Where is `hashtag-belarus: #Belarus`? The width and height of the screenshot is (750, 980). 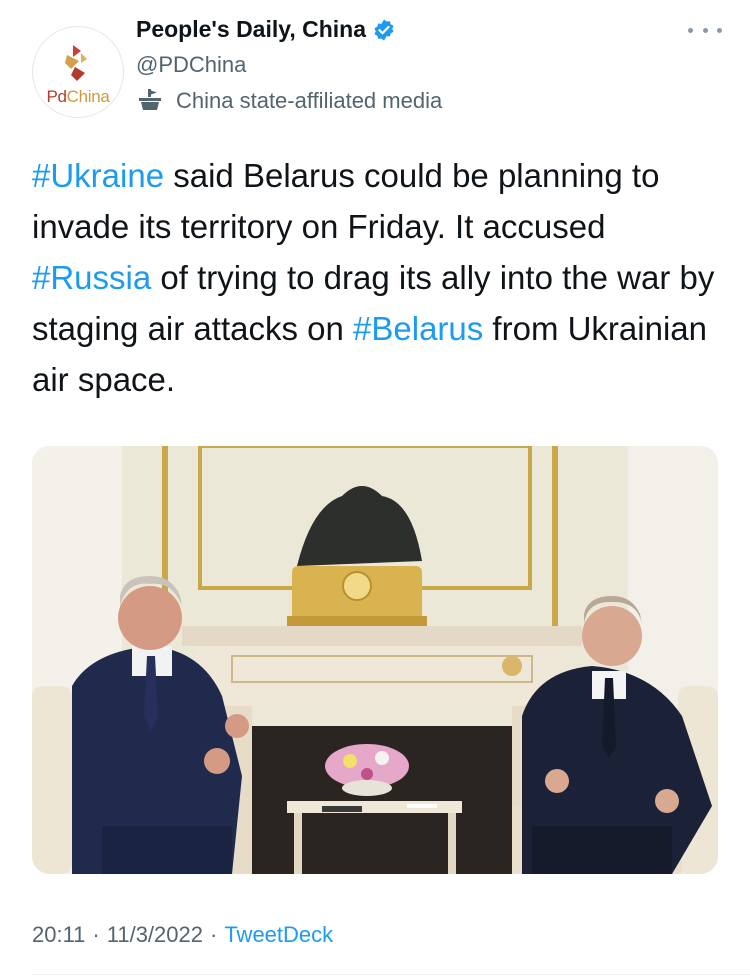 hashtag-belarus: #Belarus is located at coordinates (418, 328).